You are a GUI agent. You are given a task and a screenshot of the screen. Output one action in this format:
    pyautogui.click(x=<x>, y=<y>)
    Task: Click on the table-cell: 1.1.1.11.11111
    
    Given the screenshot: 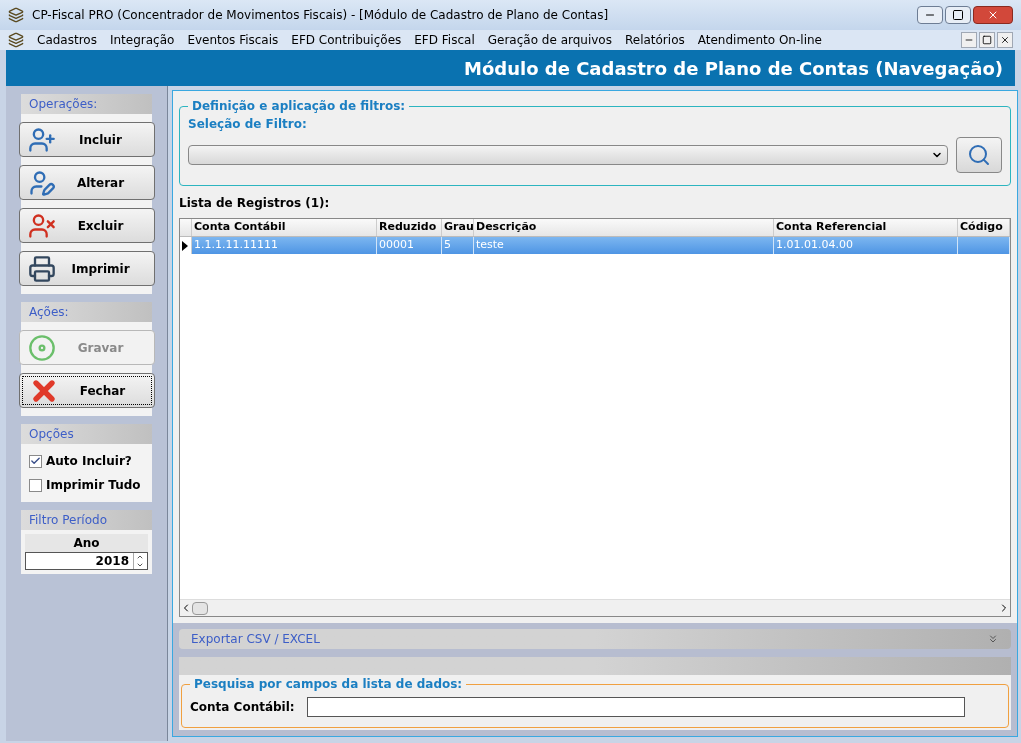 What is the action you would take?
    pyautogui.click(x=284, y=245)
    